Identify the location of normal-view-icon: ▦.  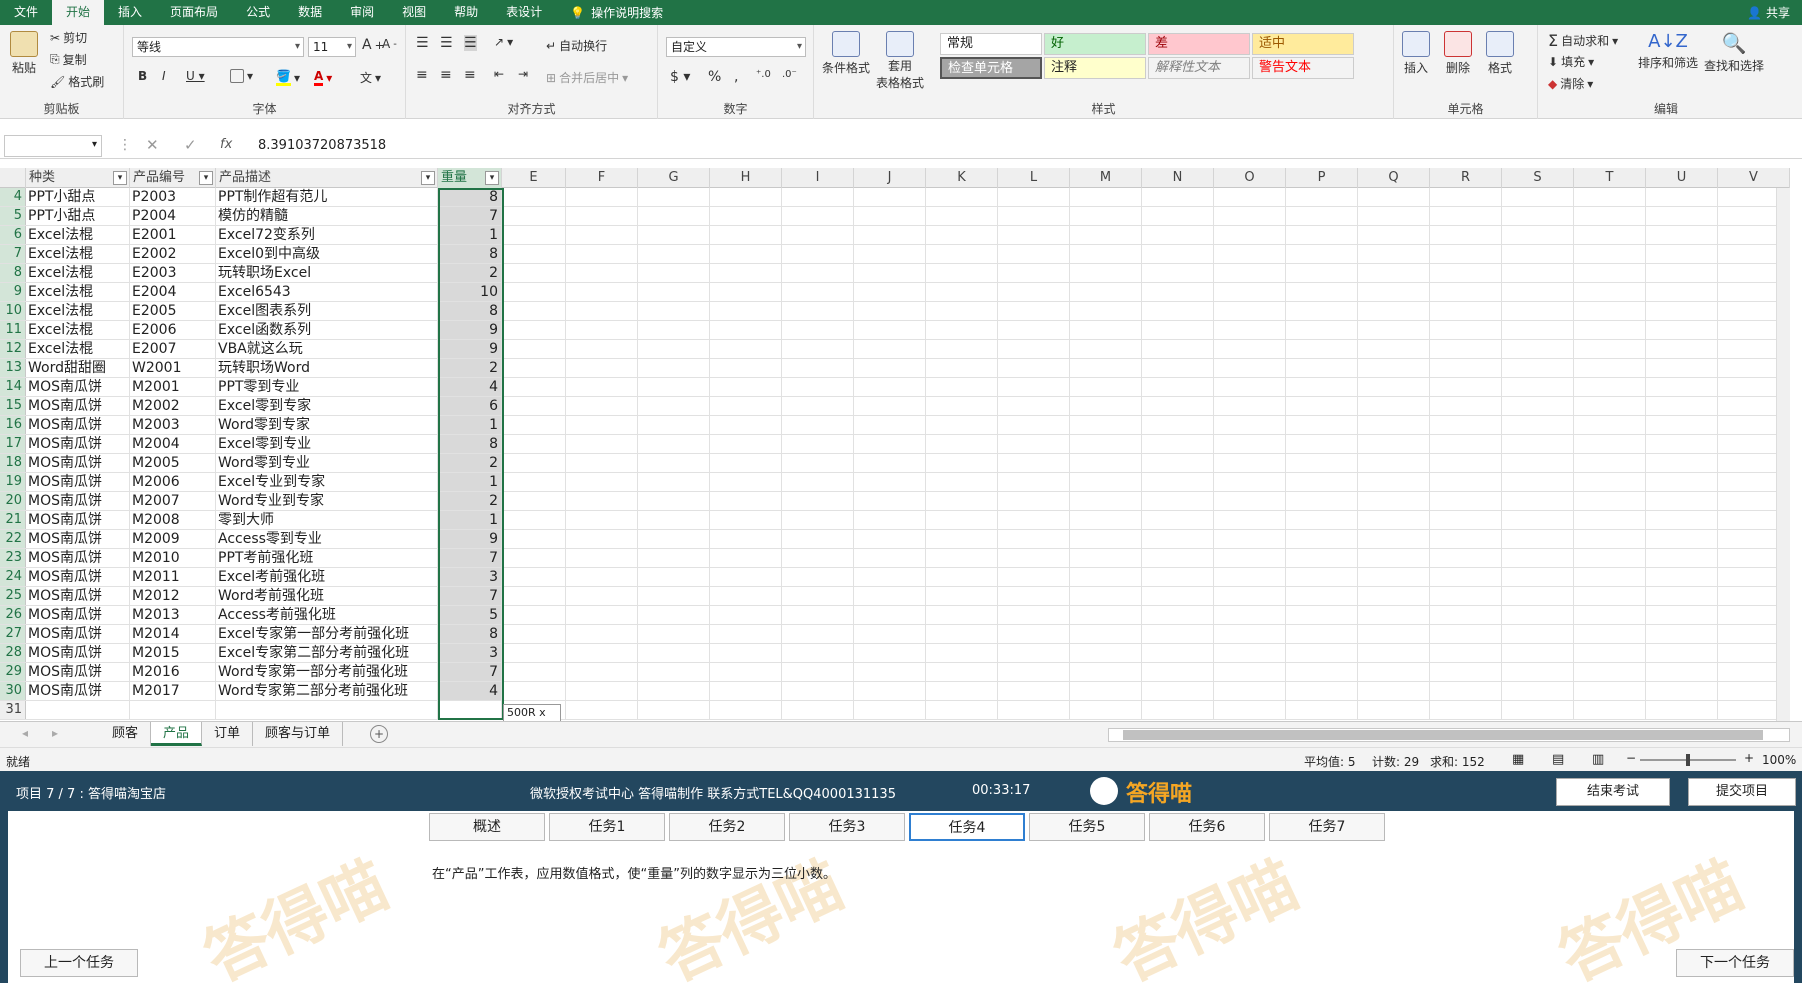
(1518, 759).